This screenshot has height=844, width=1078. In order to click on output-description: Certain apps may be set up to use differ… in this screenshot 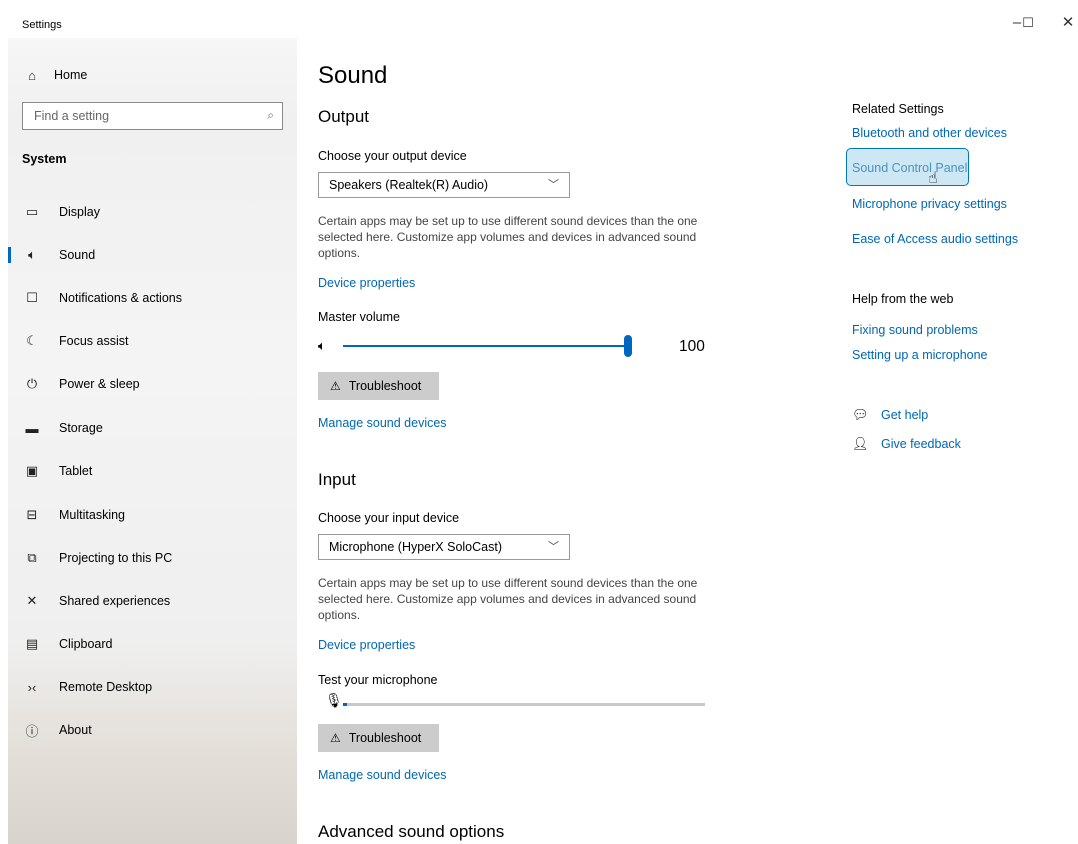, I will do `click(508, 237)`.